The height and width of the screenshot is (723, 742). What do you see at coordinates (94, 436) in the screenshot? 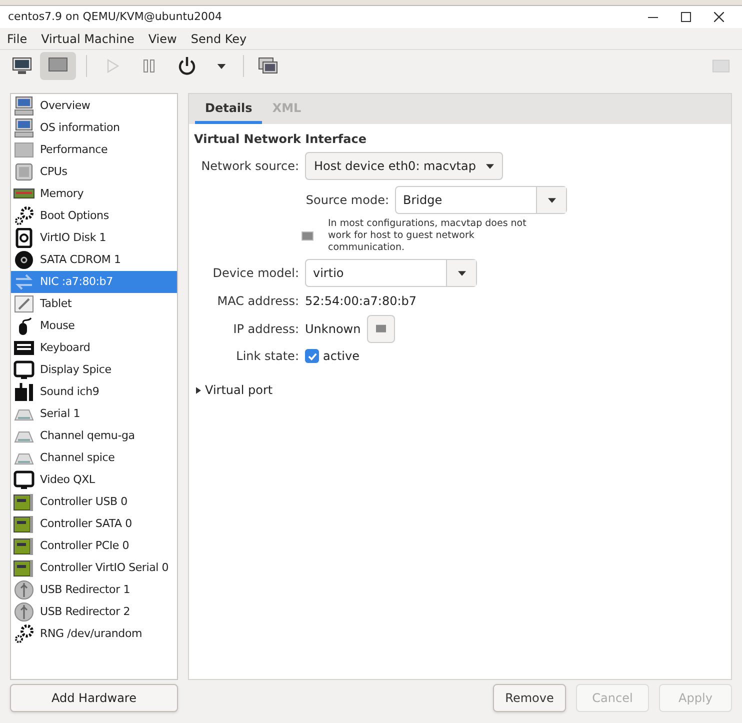
I see `hardware-item: Channel qemu-ga` at bounding box center [94, 436].